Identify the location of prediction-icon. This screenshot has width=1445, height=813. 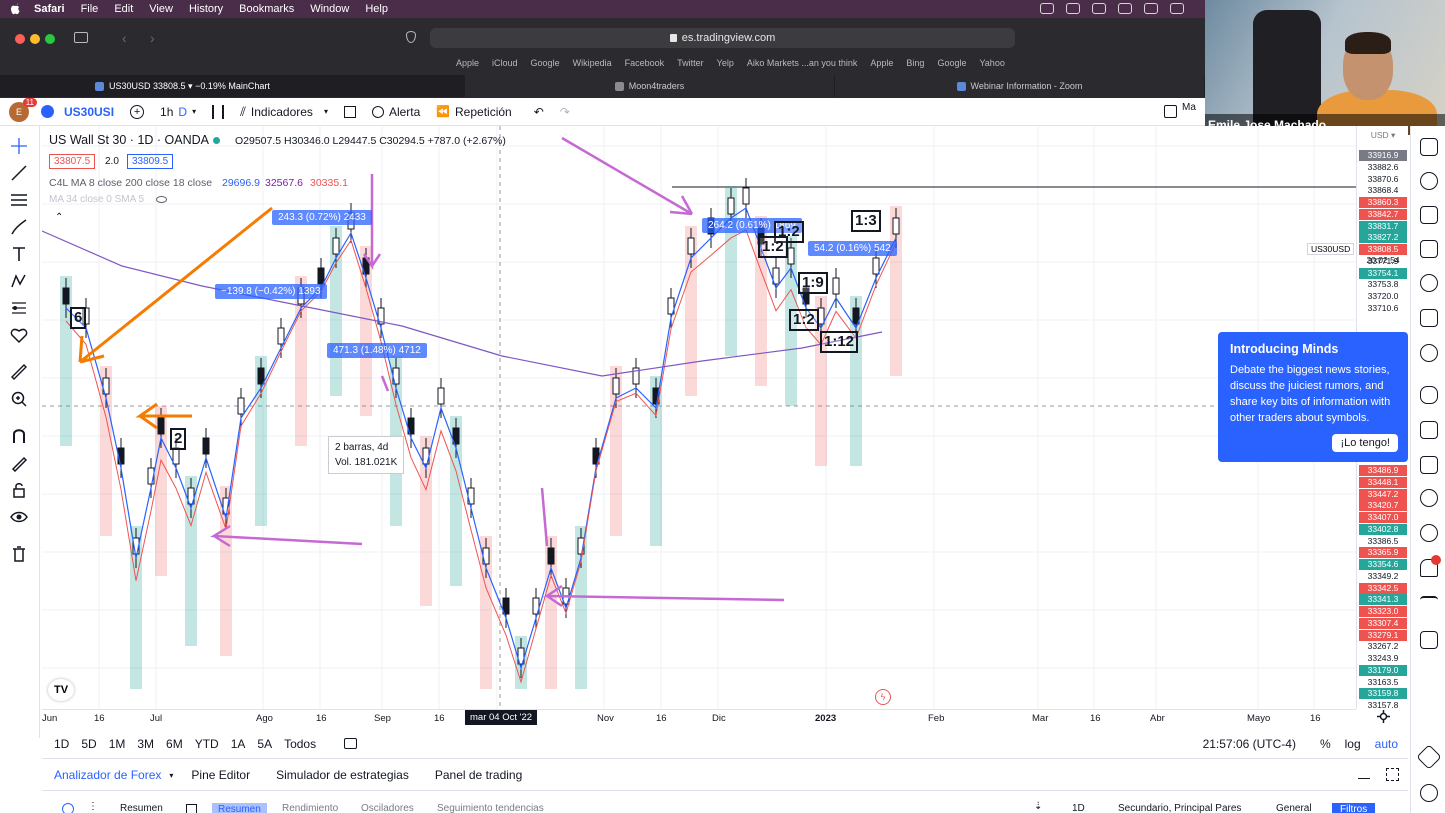
(19, 308).